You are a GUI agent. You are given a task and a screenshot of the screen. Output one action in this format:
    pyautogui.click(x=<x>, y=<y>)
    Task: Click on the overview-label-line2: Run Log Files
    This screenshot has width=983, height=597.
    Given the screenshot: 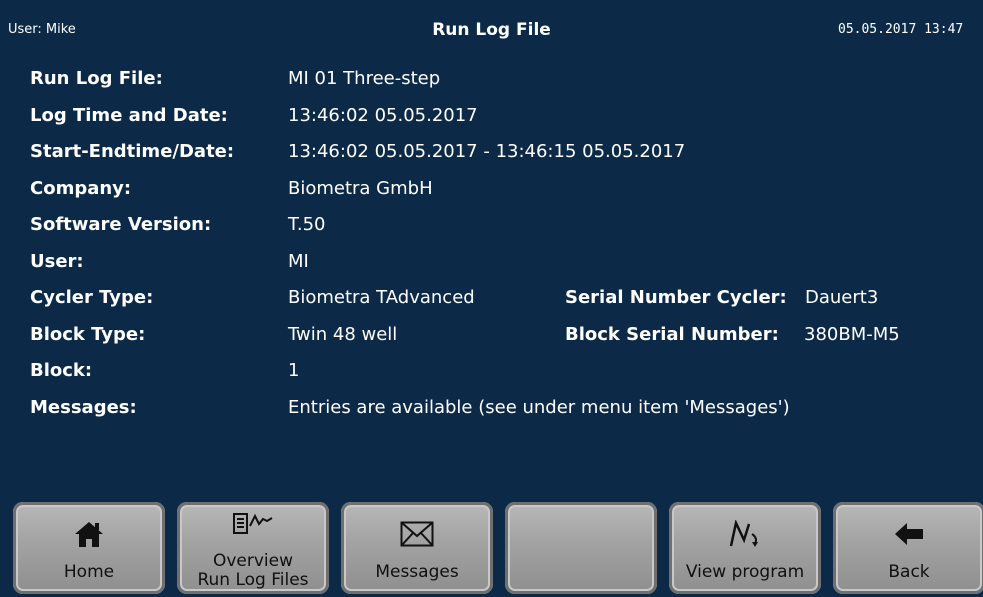 What is the action you would take?
    pyautogui.click(x=253, y=580)
    